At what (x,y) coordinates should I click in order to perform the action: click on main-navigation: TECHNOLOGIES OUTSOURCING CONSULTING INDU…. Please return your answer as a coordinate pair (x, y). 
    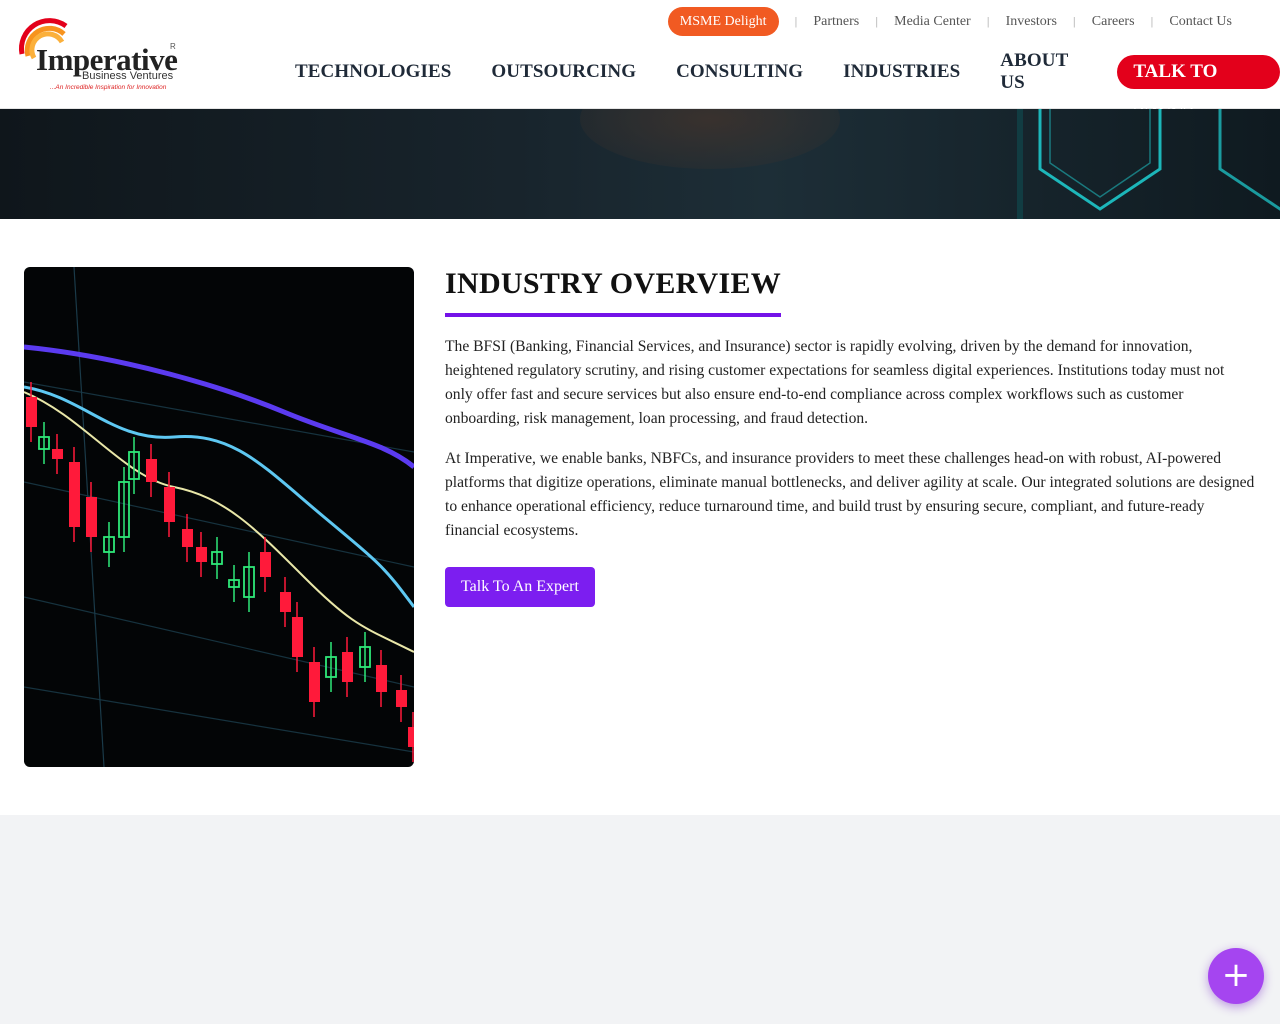
    Looking at the image, I should click on (787, 83).